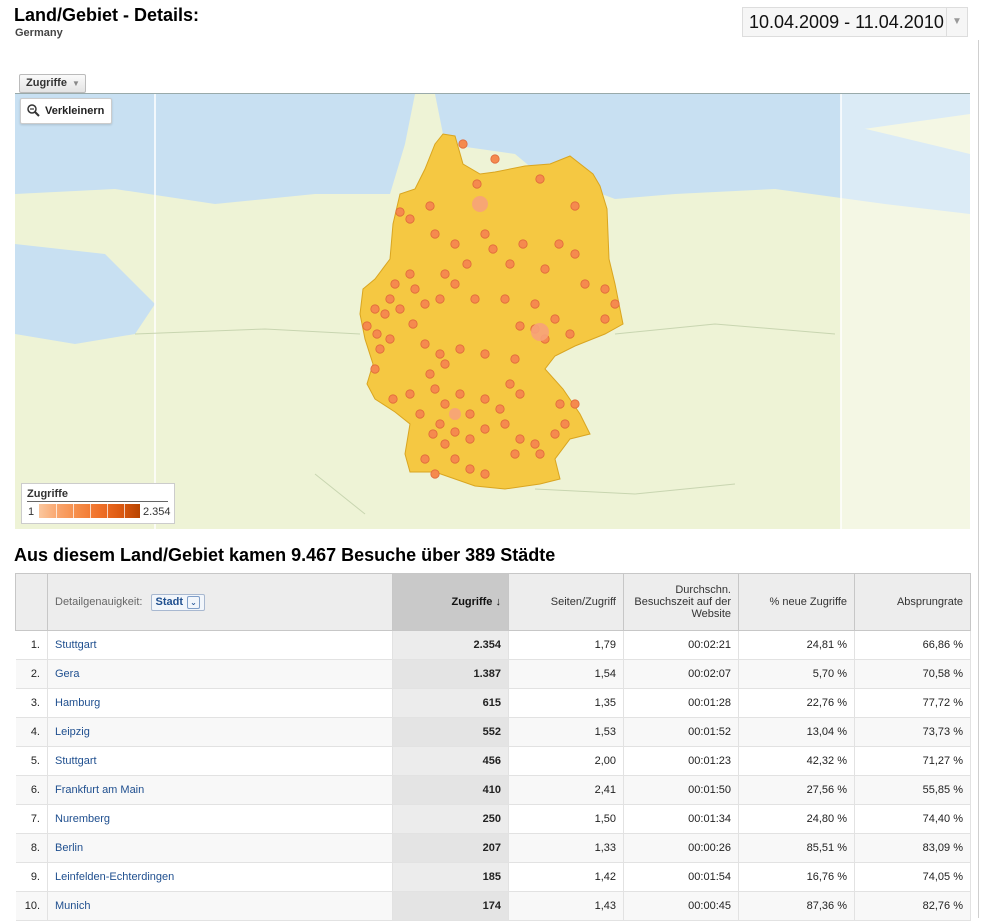 The height and width of the screenshot is (921, 985). What do you see at coordinates (178, 602) in the screenshot?
I see `dimension-select: Stadt ⌄` at bounding box center [178, 602].